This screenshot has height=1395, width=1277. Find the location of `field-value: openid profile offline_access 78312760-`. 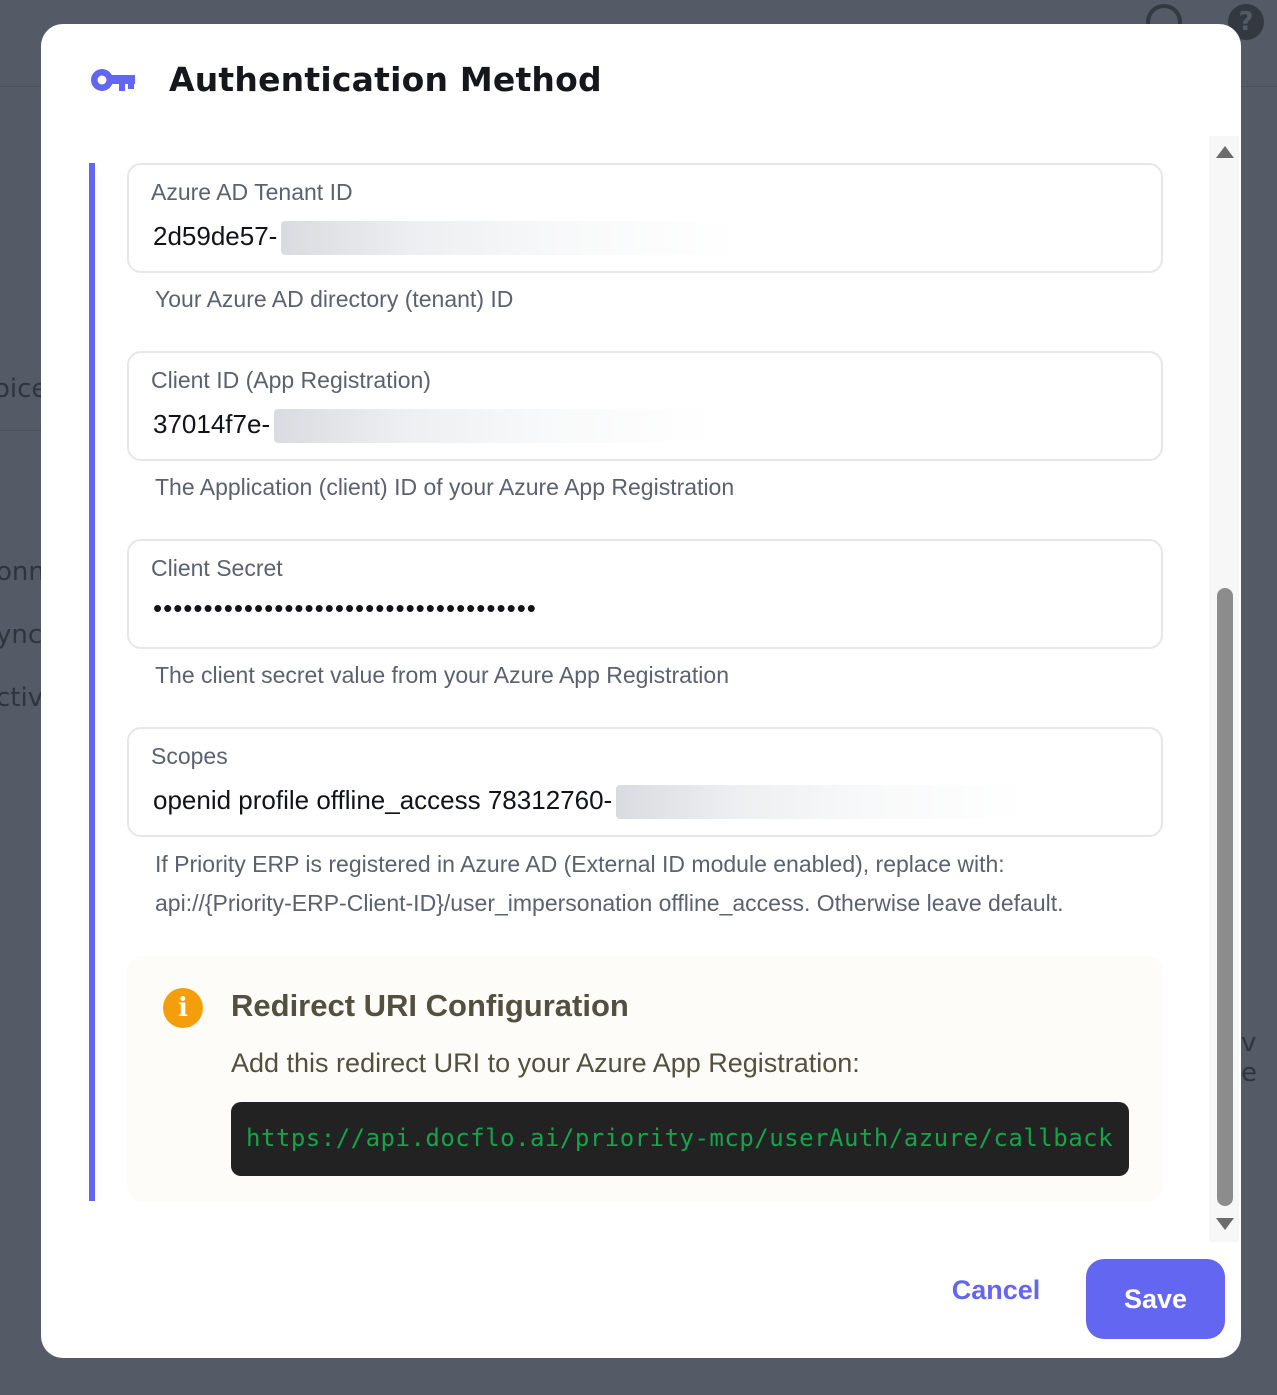

field-value: openid profile offline_access 78312760- is located at coordinates (590, 802).